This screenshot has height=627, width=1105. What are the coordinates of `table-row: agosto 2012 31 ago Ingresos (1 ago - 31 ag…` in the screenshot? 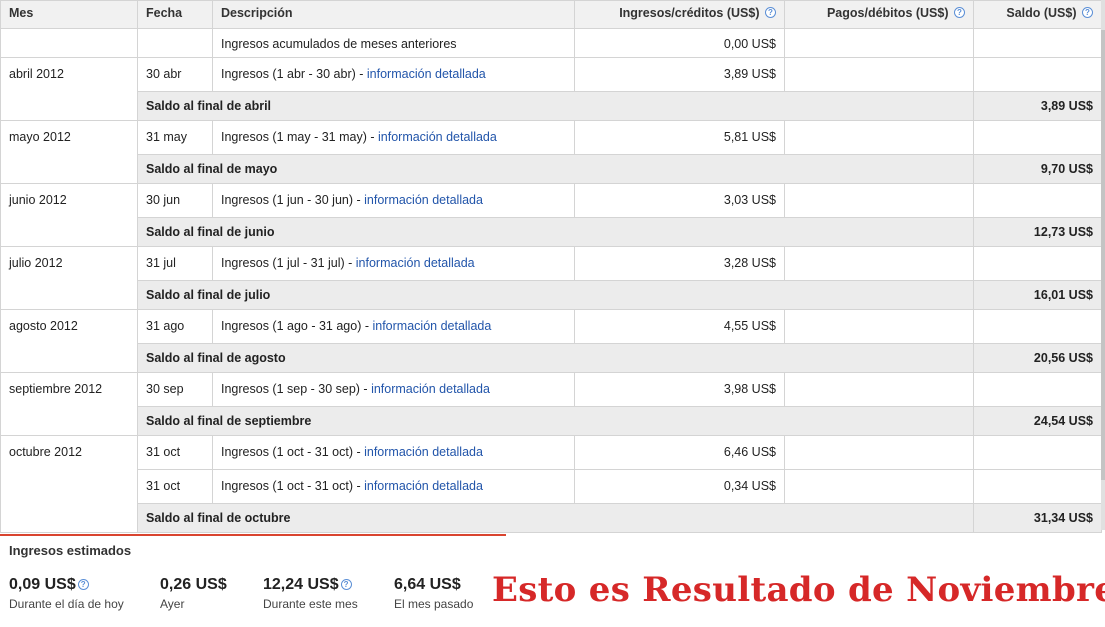 It's located at (551, 341).